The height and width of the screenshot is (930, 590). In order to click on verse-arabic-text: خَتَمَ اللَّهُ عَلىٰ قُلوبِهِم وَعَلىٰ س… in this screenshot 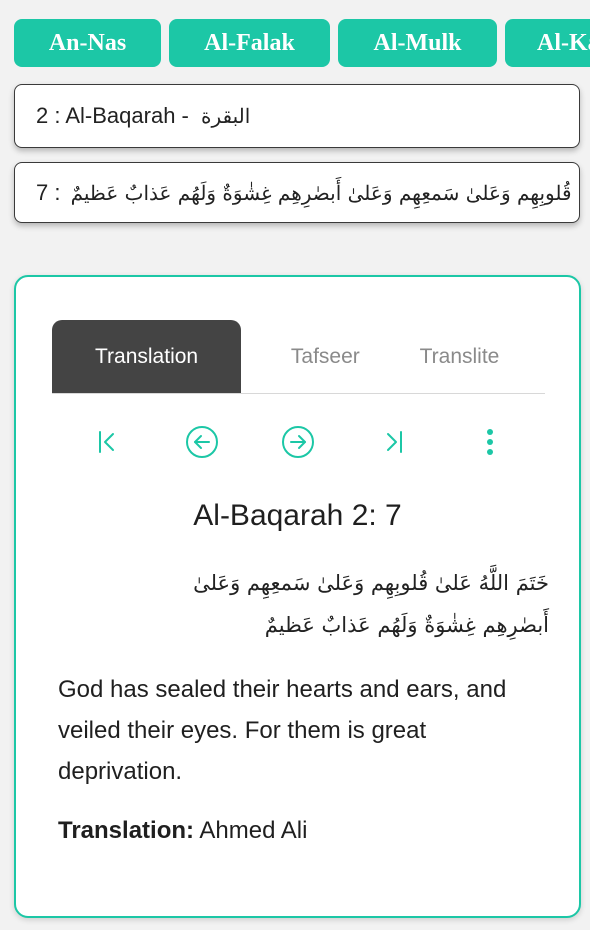, I will do `click(371, 604)`.